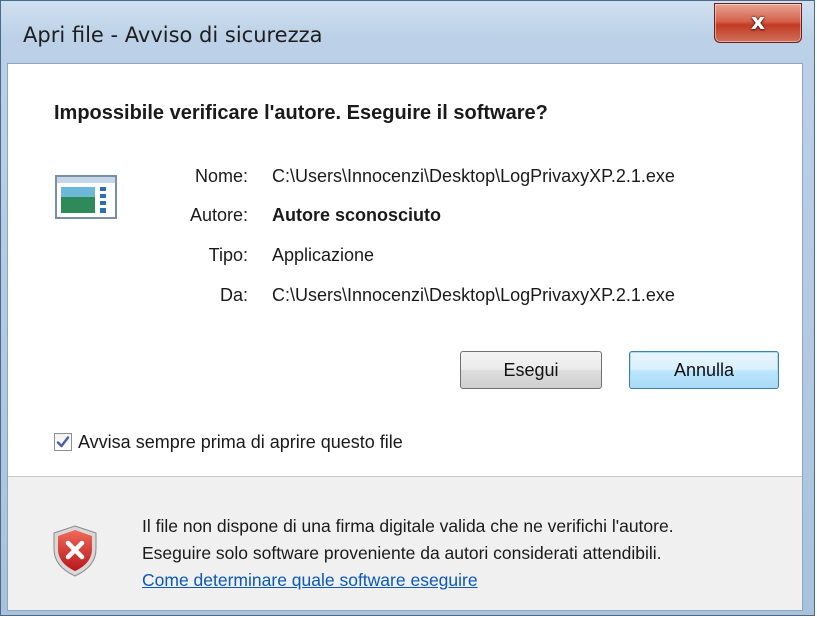 This screenshot has height=618, width=817. Describe the element at coordinates (233, 295) in the screenshot. I see `from-label: Da:` at that location.